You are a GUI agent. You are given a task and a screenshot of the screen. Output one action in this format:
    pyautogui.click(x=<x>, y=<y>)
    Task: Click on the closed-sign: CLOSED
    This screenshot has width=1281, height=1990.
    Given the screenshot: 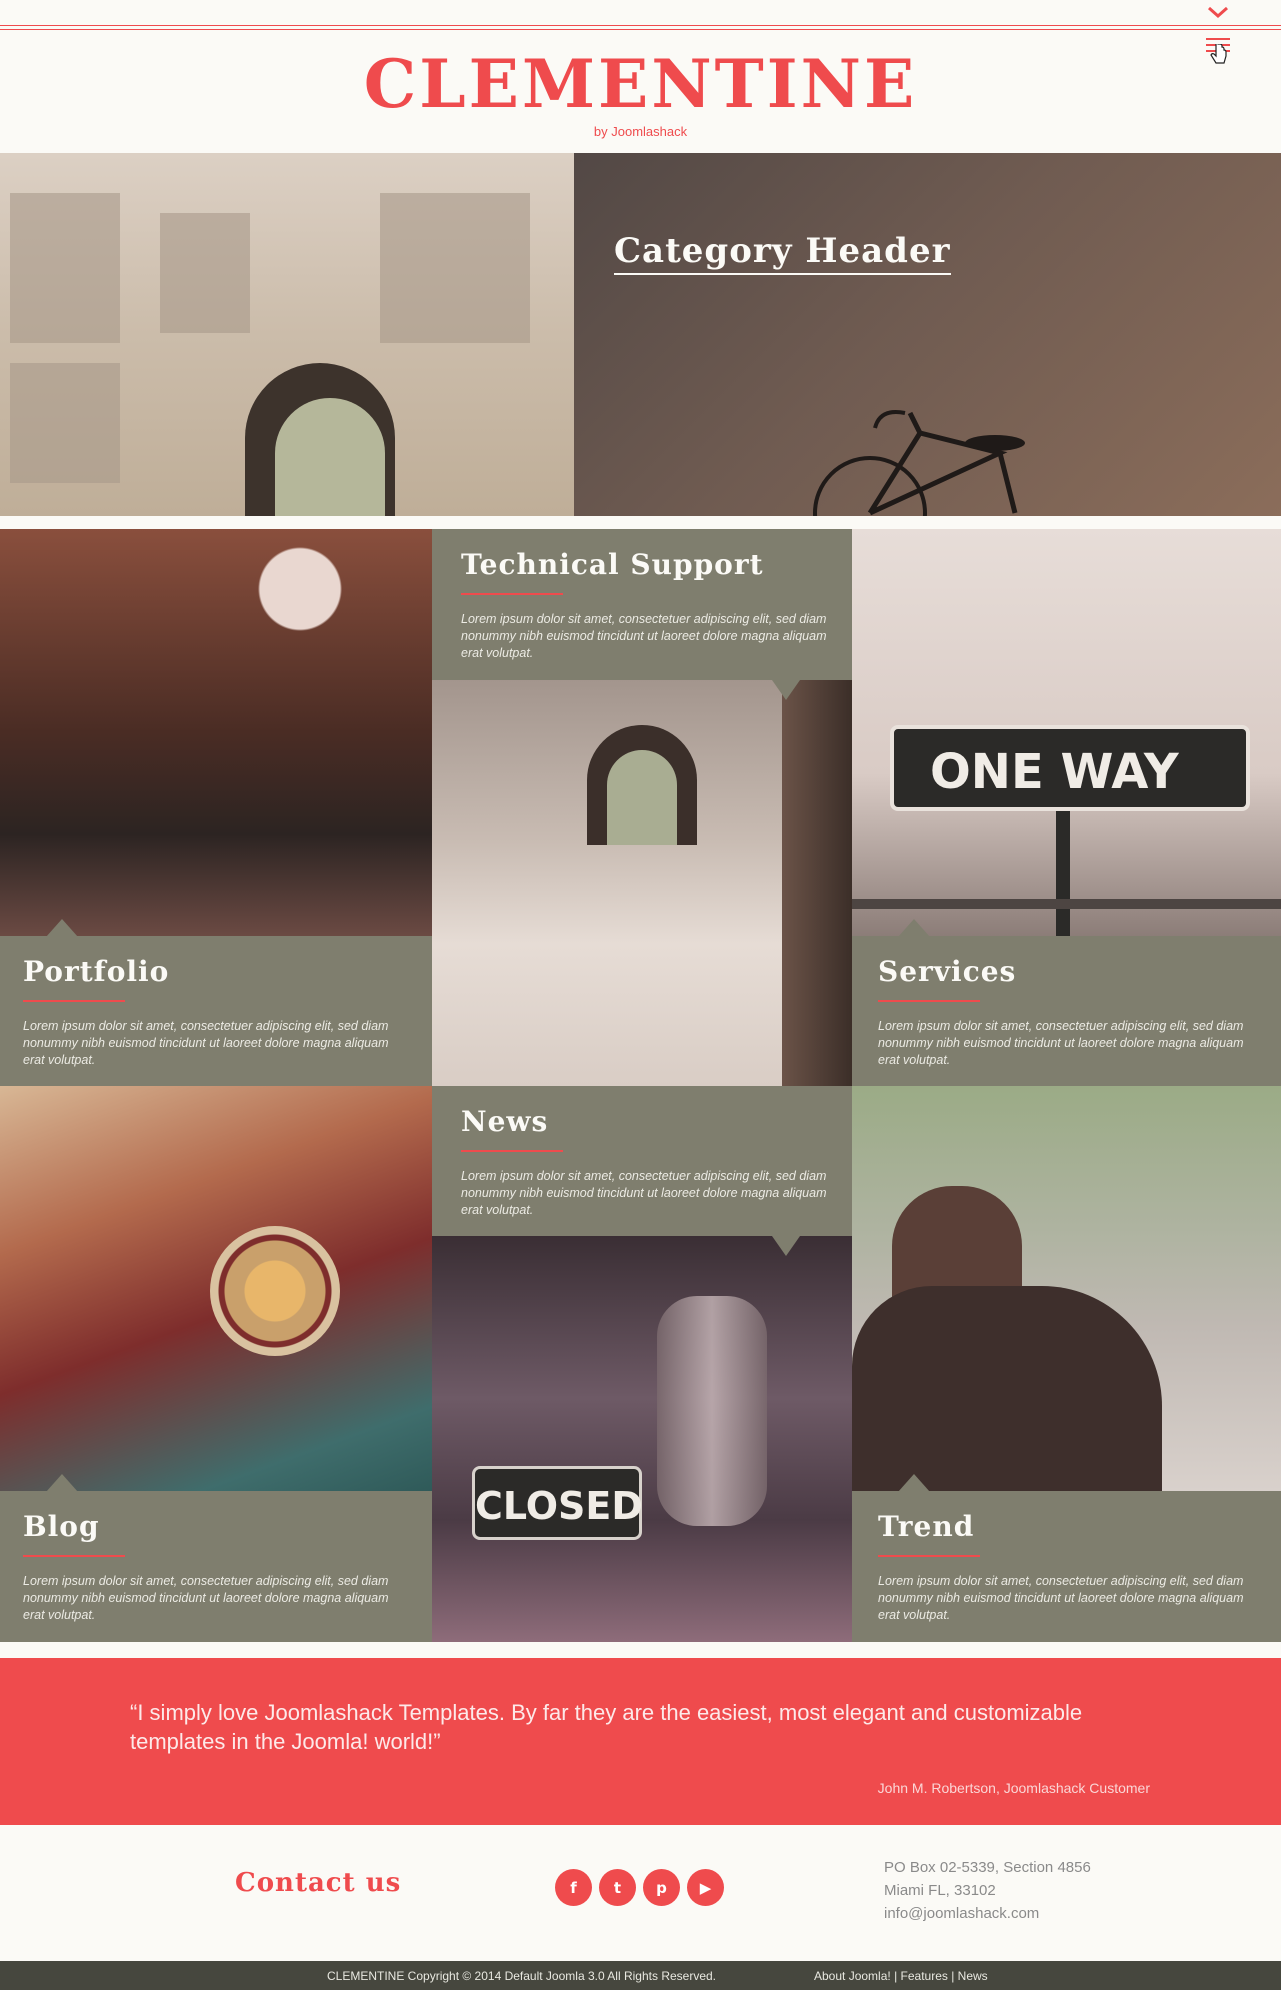 What is the action you would take?
    pyautogui.click(x=557, y=1503)
    